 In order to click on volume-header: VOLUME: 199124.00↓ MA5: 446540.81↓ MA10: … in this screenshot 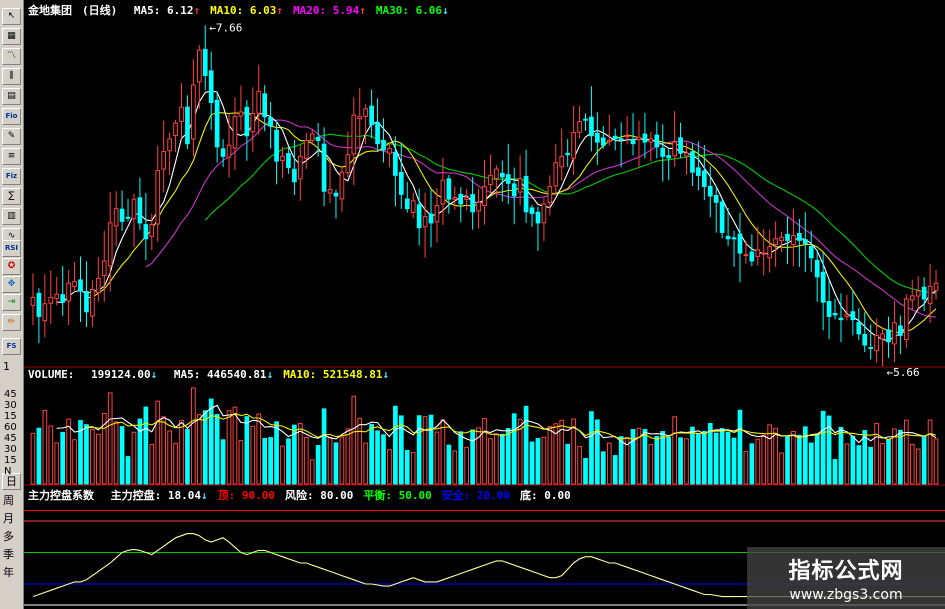, I will do `click(218, 374)`.